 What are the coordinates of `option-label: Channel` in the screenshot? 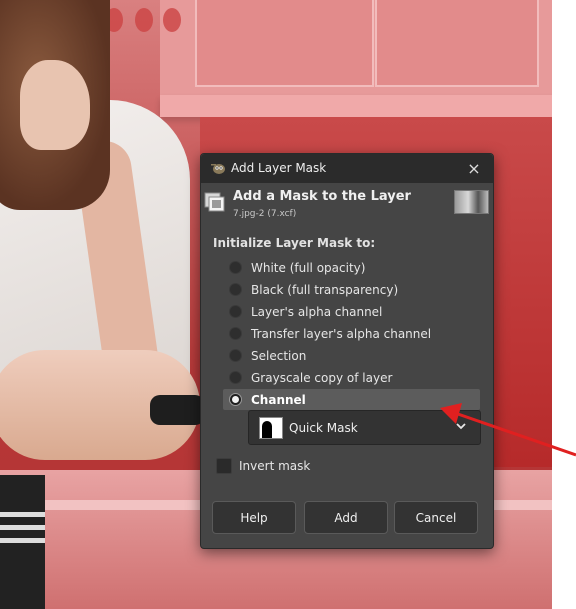 It's located at (278, 399).